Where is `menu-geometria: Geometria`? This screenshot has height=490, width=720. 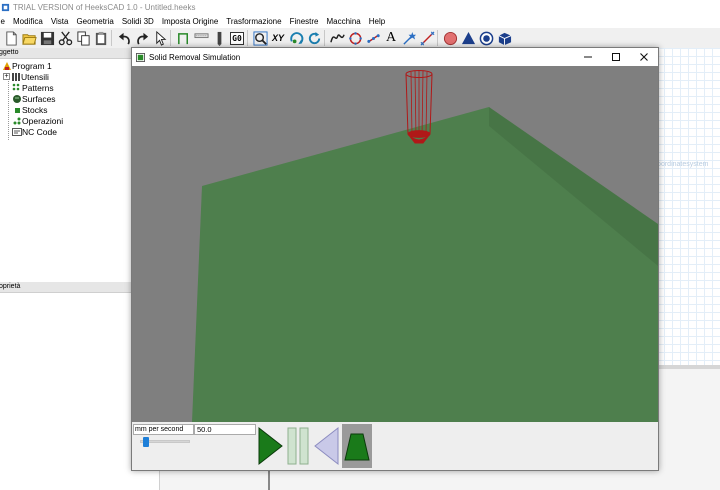 menu-geometria: Geometria is located at coordinates (94, 21).